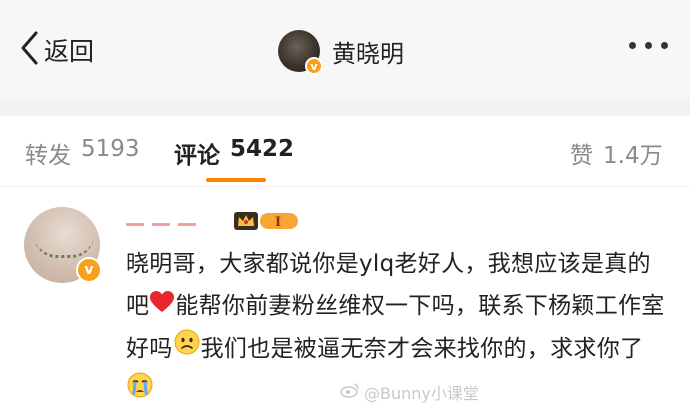 The image size is (690, 413). Describe the element at coordinates (345, 108) in the screenshot. I see `section-gap` at that location.